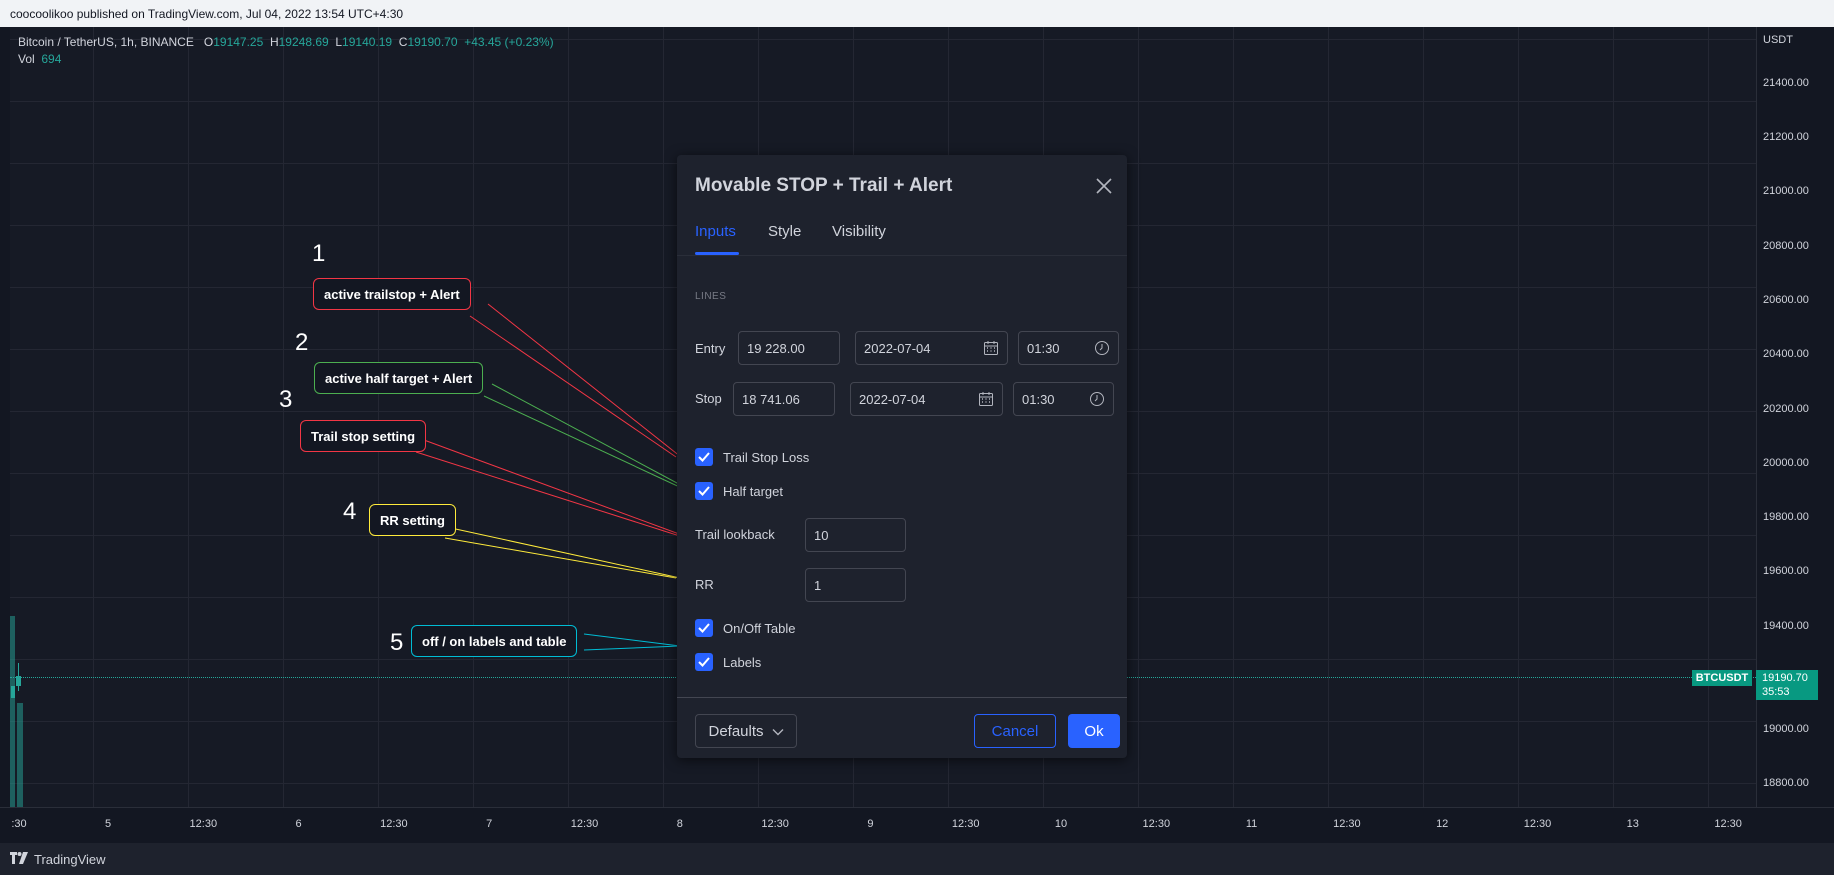 The image size is (1834, 875). What do you see at coordinates (489, 824) in the screenshot?
I see `time-tick-label: 7` at bounding box center [489, 824].